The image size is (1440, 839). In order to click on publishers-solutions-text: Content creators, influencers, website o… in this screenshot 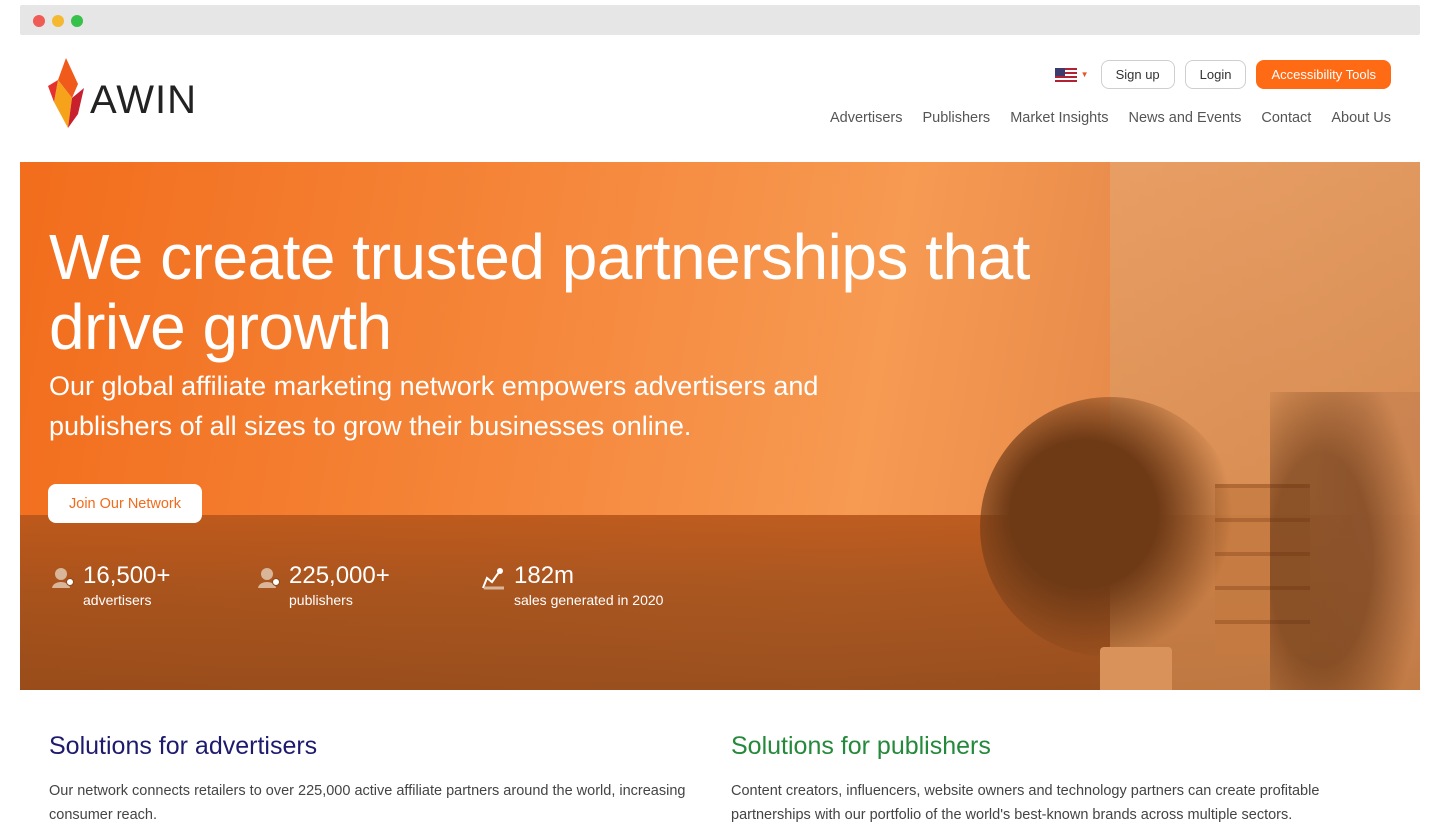, I will do `click(1025, 803)`.